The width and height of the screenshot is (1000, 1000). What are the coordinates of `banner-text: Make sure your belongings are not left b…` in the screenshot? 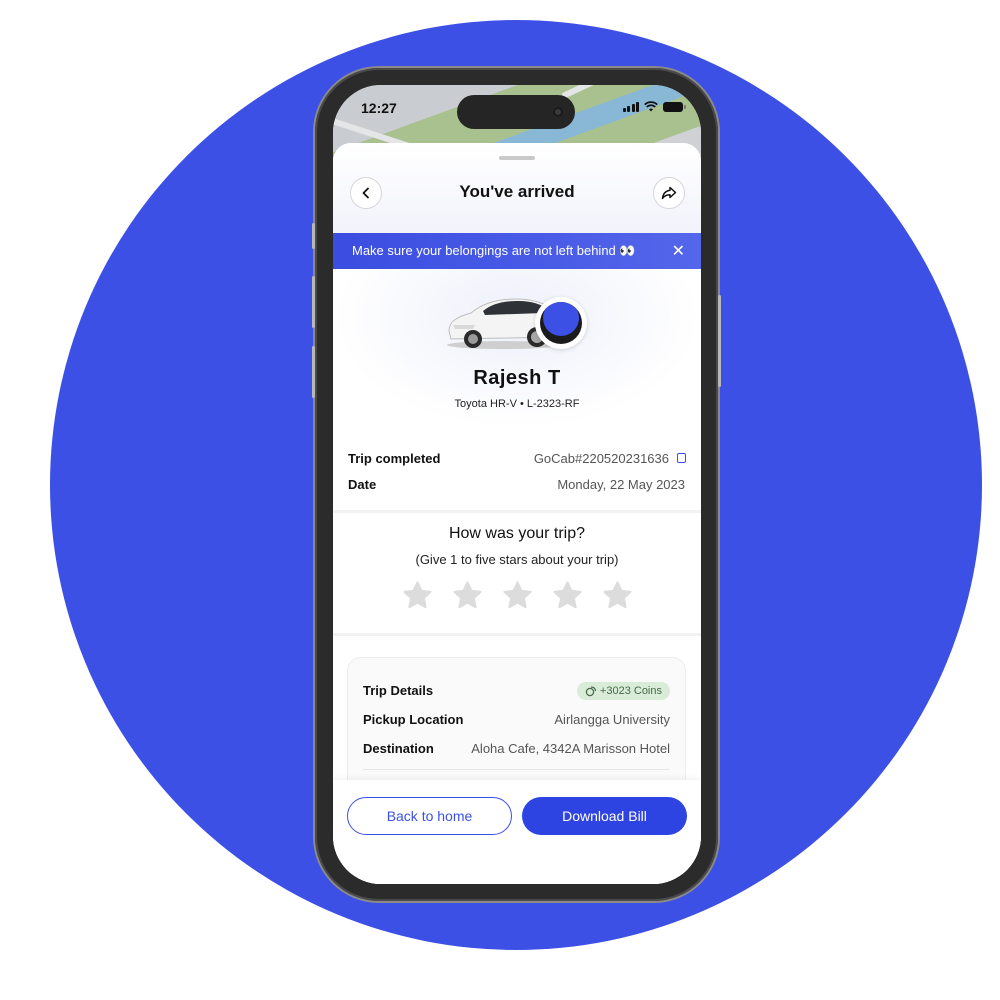 It's located at (494, 250).